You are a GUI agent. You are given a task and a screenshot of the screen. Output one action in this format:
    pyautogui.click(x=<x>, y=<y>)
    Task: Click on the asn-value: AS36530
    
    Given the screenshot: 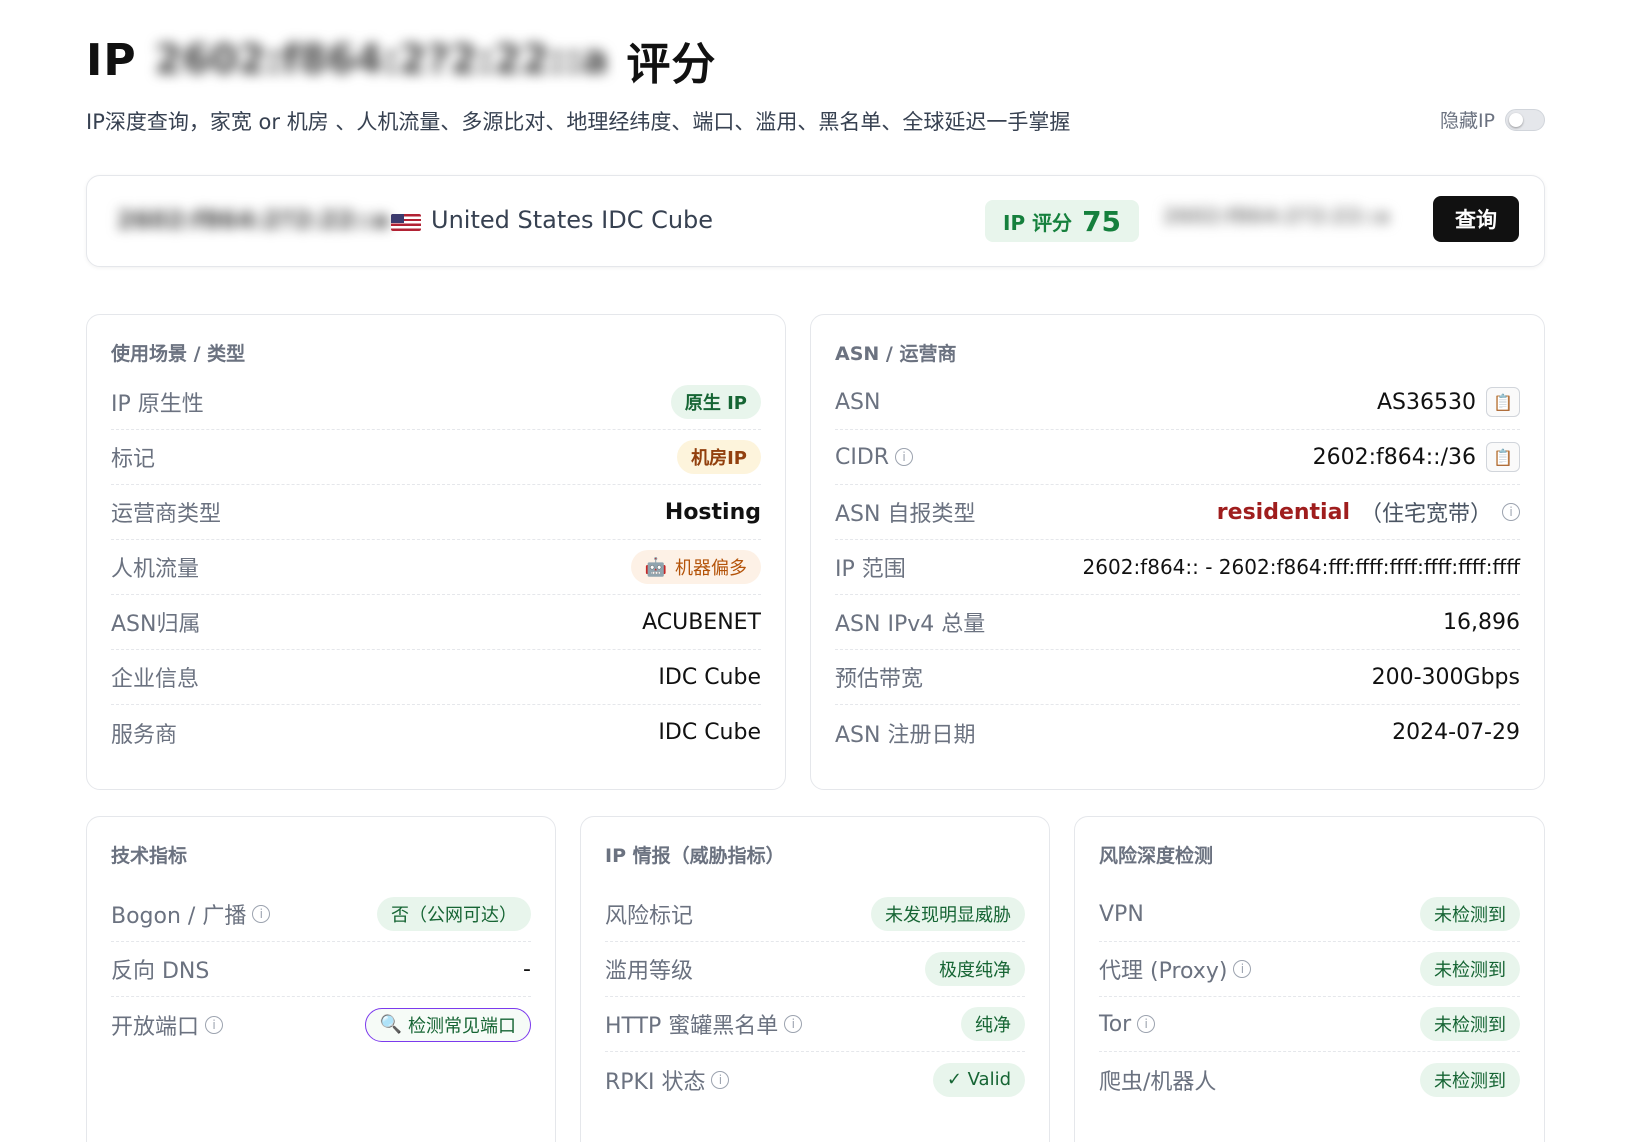 What is the action you would take?
    pyautogui.click(x=1426, y=402)
    